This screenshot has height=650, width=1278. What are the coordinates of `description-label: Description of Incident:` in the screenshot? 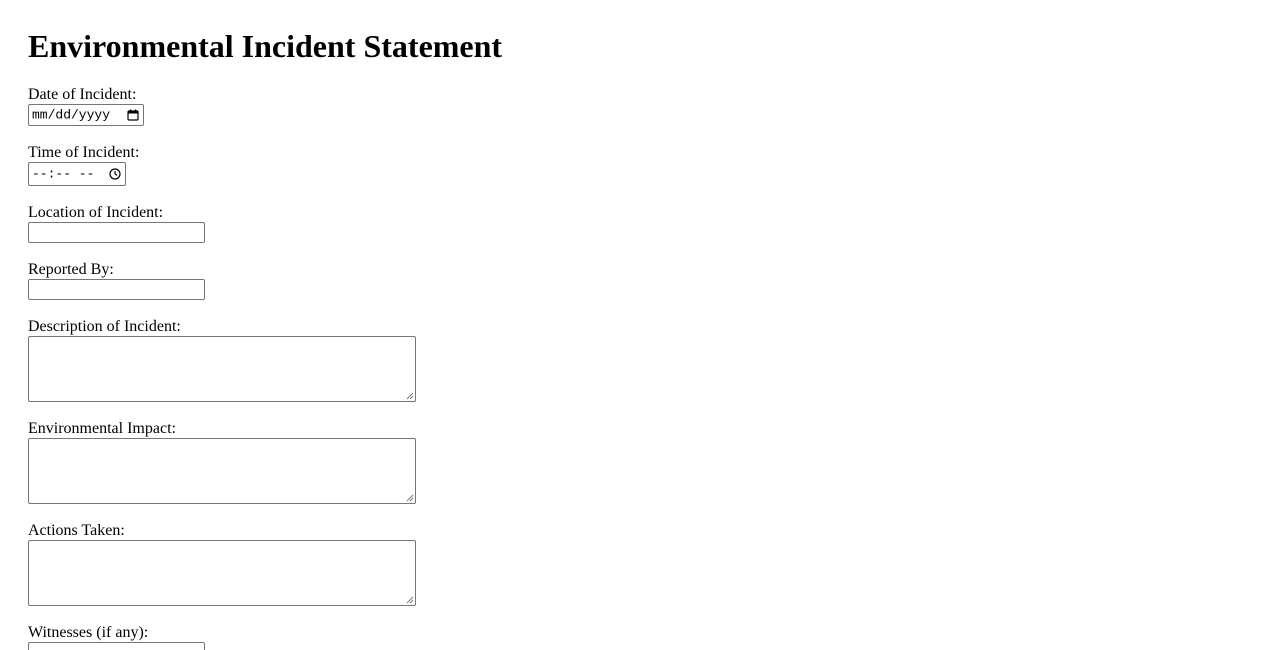 It's located at (104, 326).